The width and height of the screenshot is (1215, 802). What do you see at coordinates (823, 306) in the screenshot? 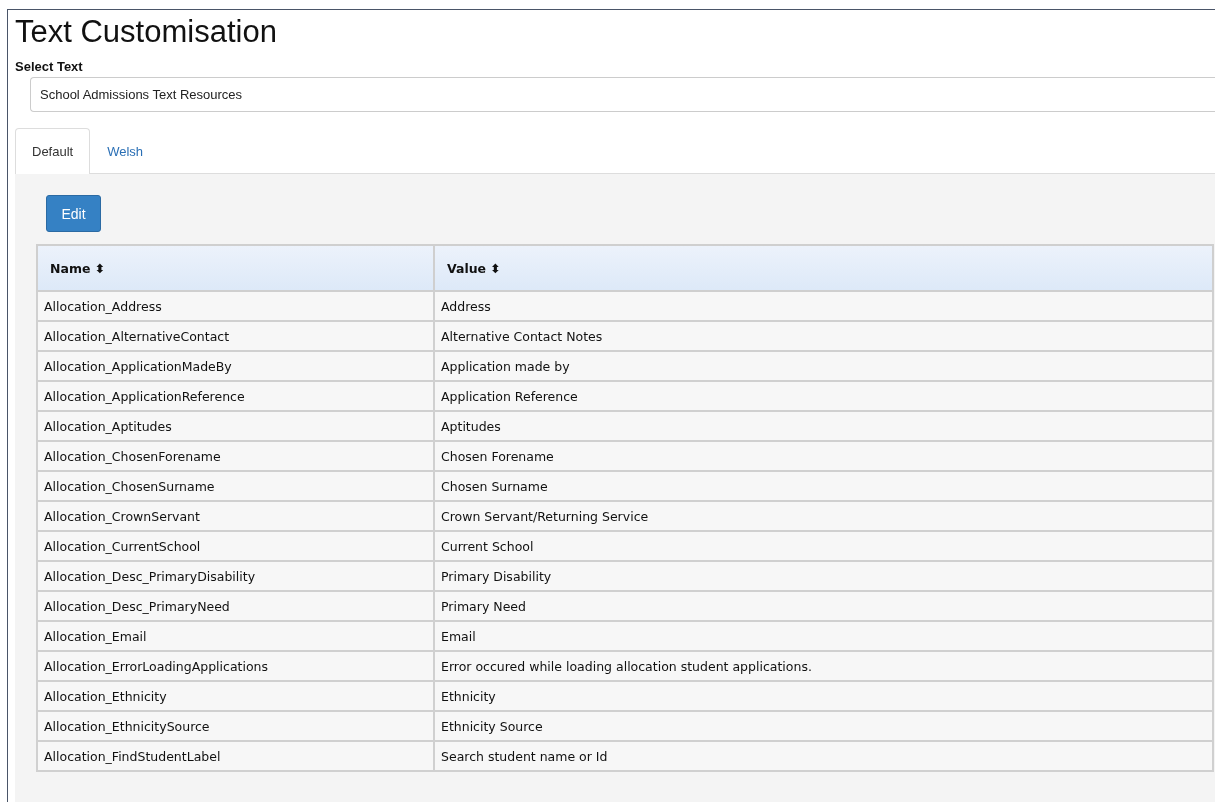
I see `table-cell: Address` at bounding box center [823, 306].